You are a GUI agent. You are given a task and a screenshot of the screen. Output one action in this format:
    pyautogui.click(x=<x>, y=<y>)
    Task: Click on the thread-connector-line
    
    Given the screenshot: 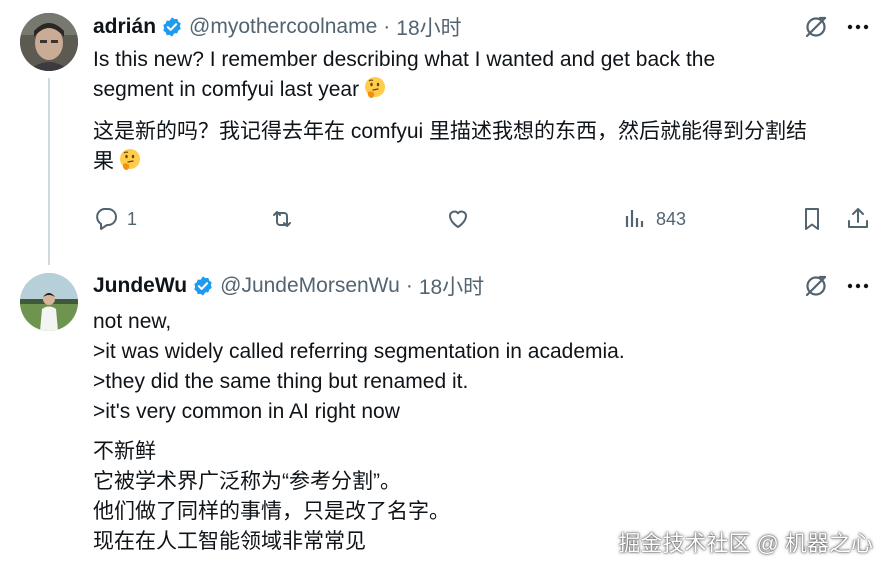 What is the action you would take?
    pyautogui.click(x=49, y=171)
    